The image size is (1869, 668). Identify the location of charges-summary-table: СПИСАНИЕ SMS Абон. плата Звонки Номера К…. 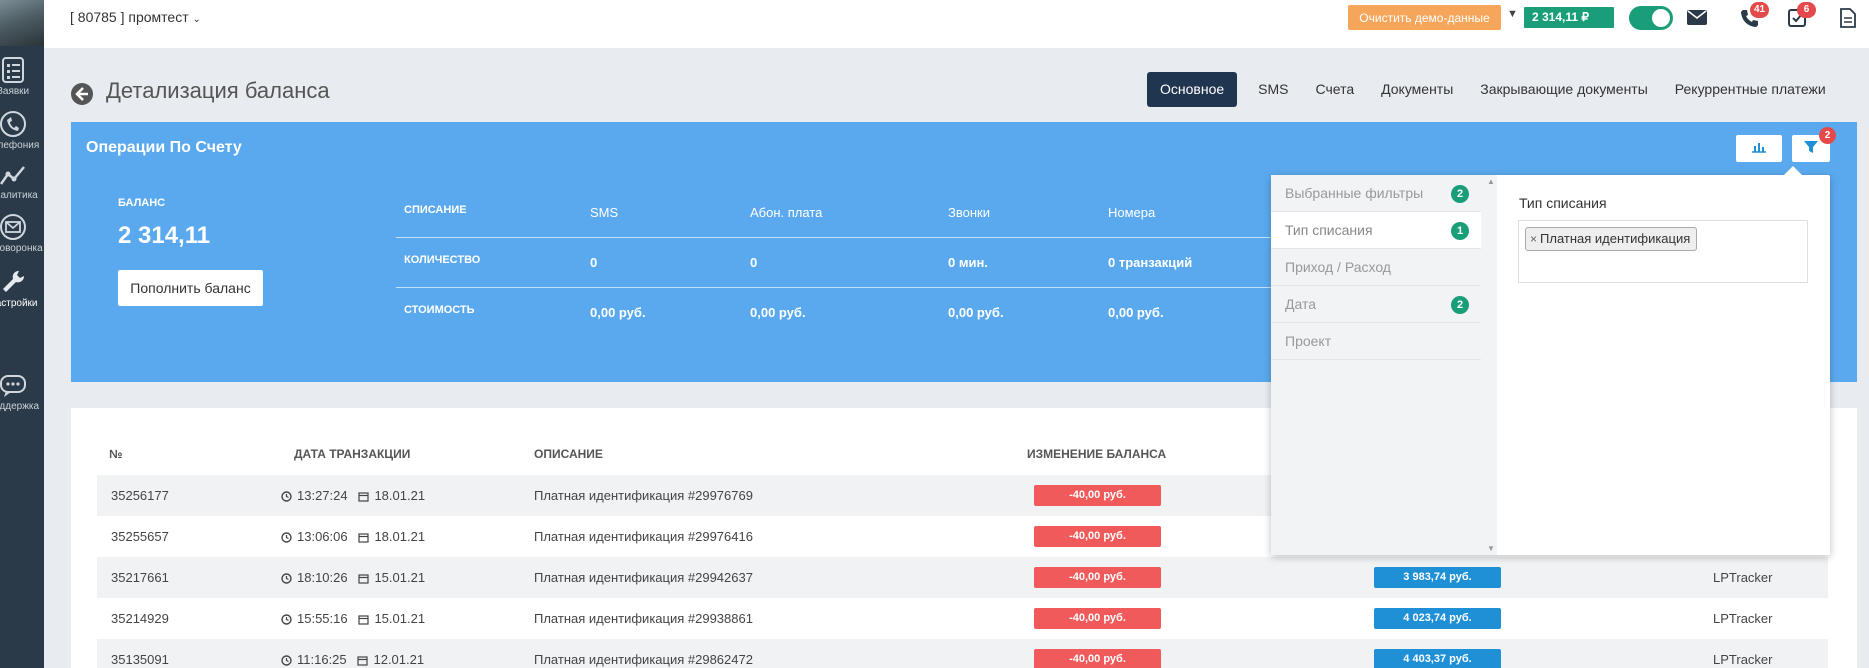
(868, 262).